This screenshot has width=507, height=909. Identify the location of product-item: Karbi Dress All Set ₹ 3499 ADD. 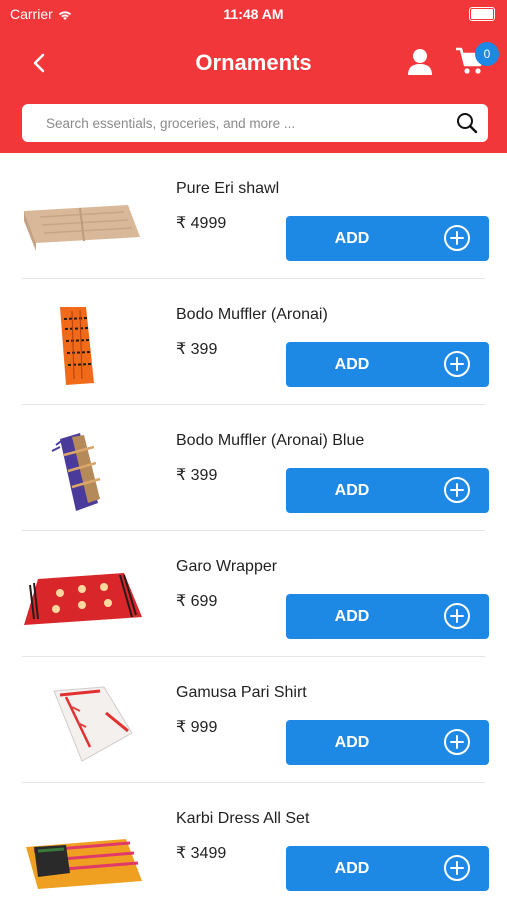
(253, 846).